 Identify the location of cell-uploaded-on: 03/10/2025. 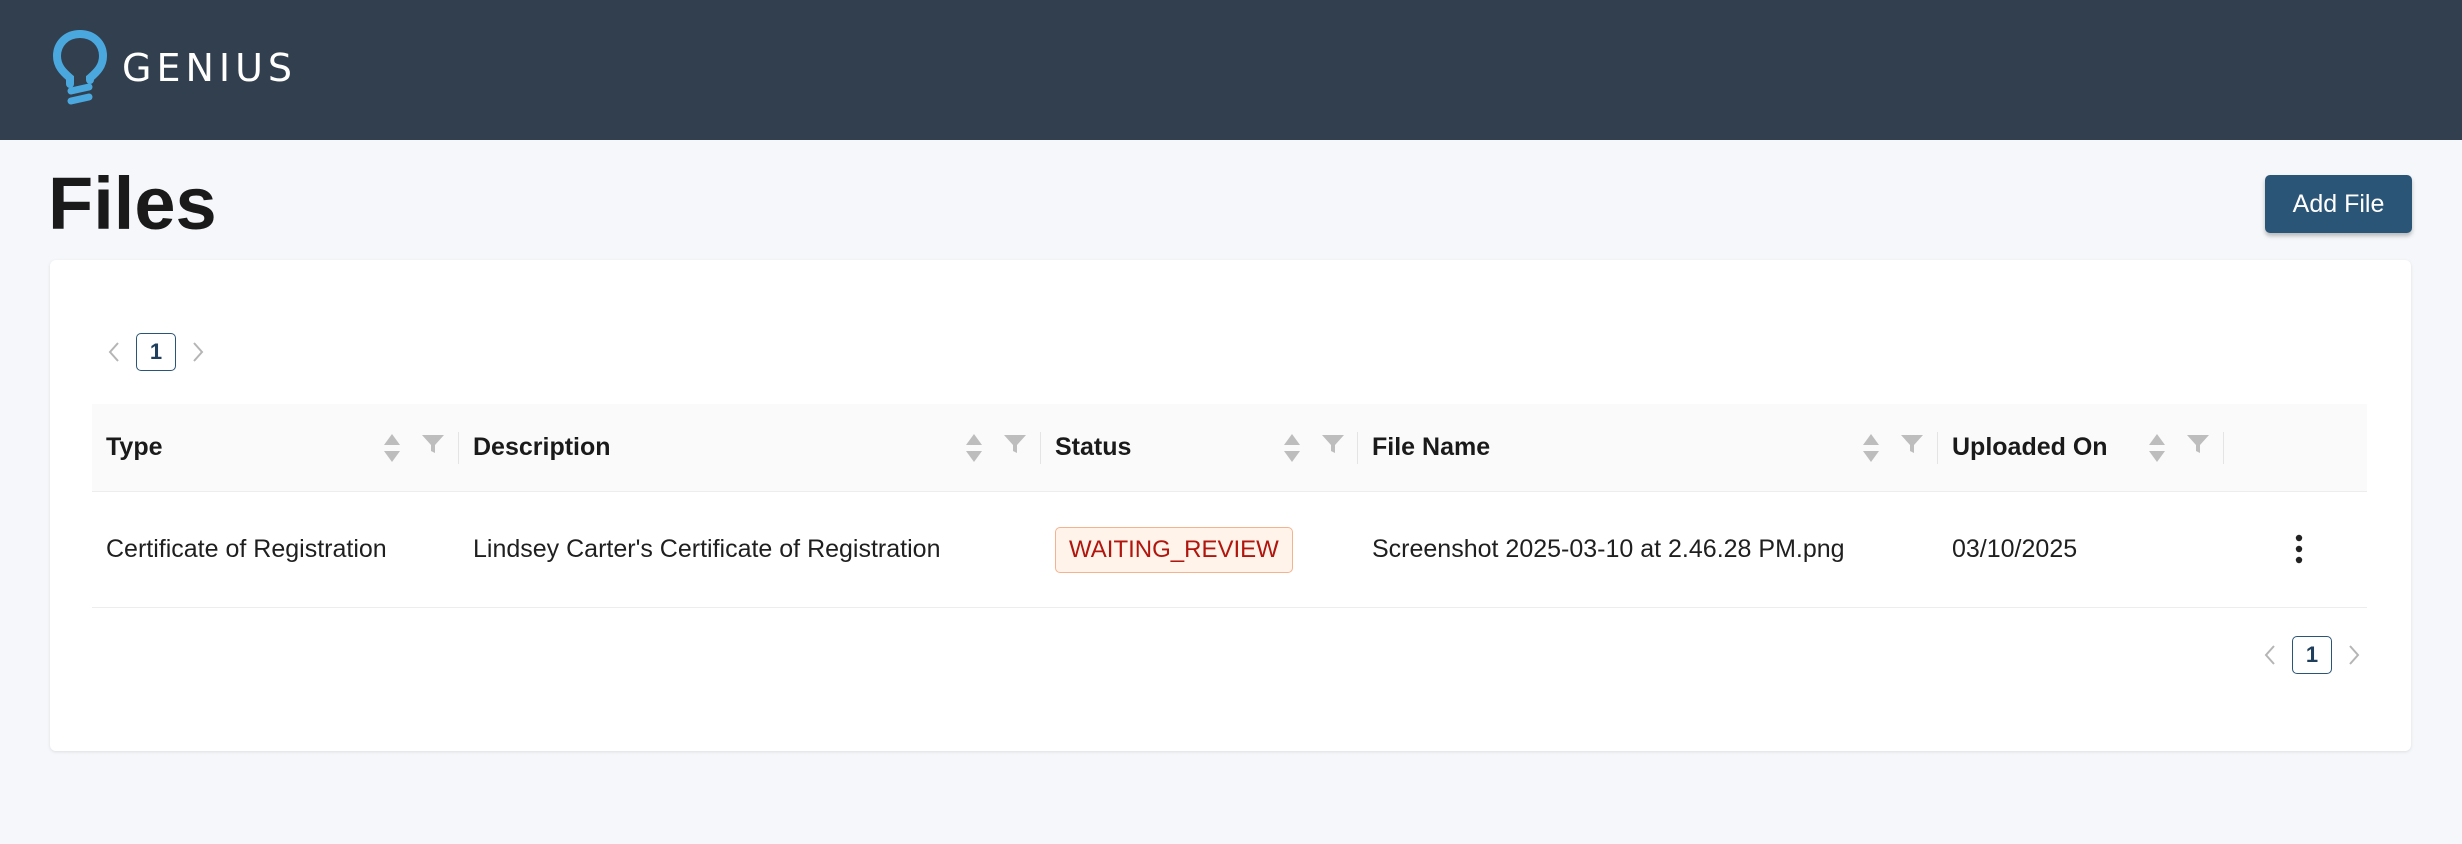
(2015, 549).